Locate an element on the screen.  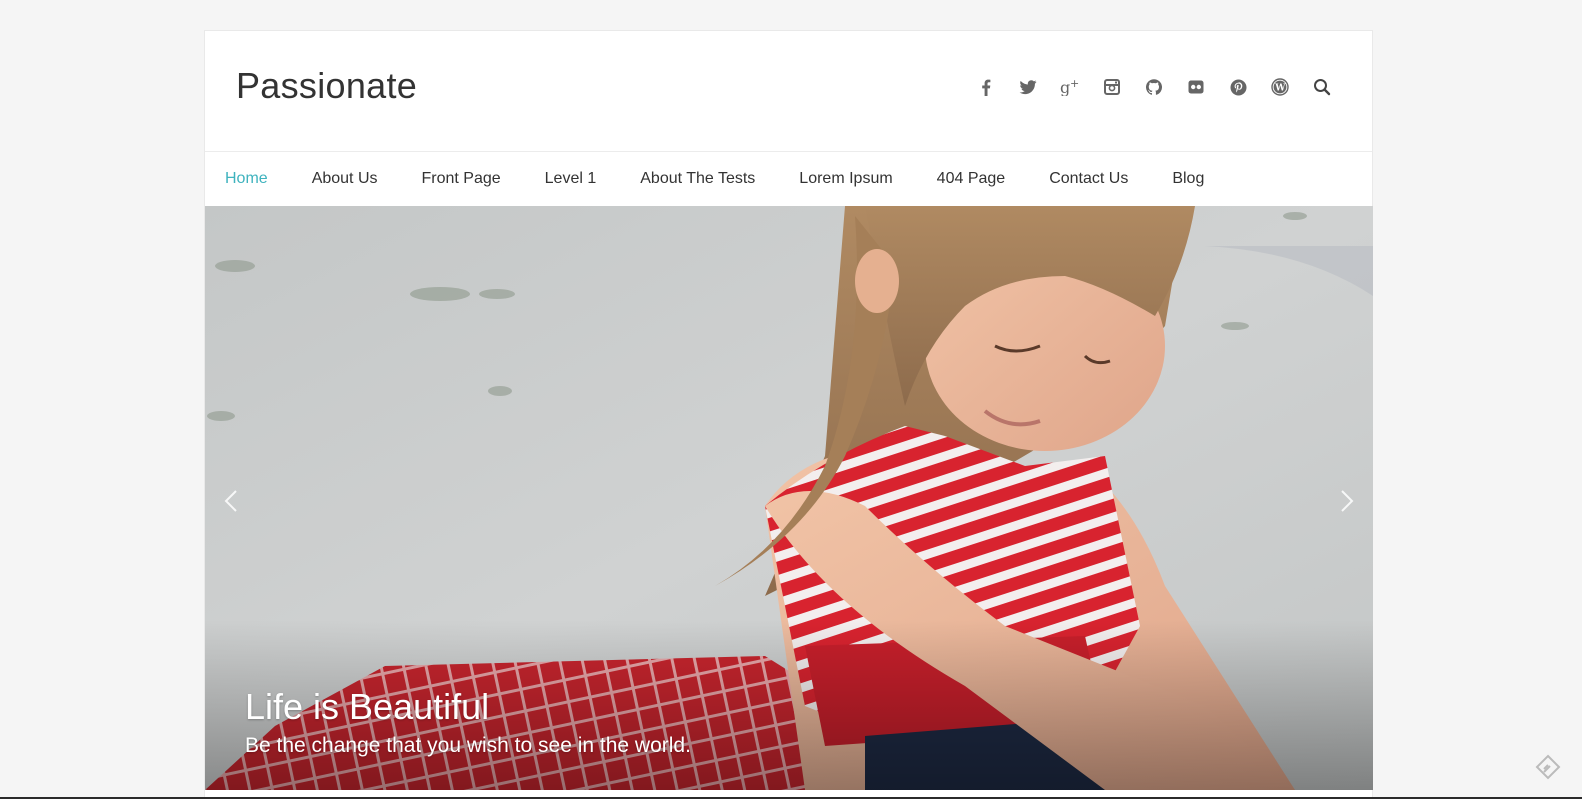
svg-text: g is located at coordinates (1065, 87).